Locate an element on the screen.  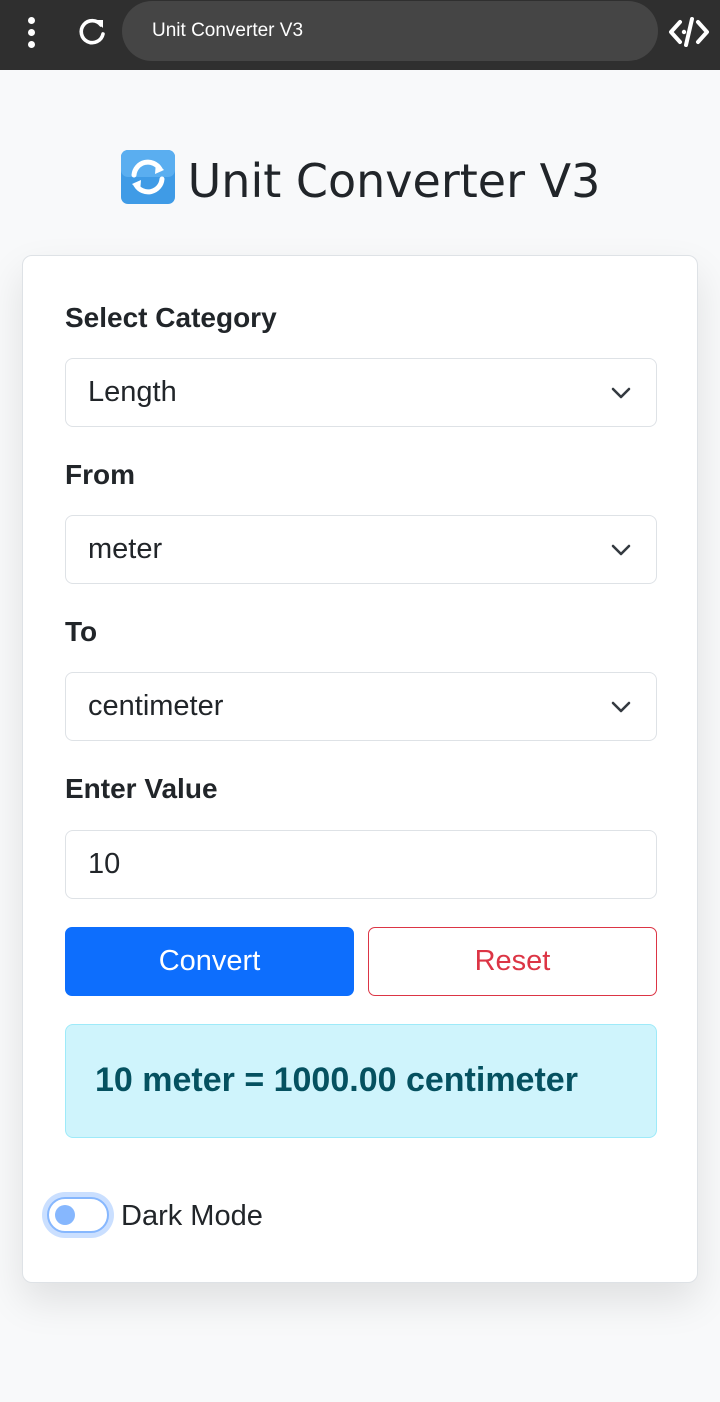
page-title: Unit Converter V3 is located at coordinates (360, 181).